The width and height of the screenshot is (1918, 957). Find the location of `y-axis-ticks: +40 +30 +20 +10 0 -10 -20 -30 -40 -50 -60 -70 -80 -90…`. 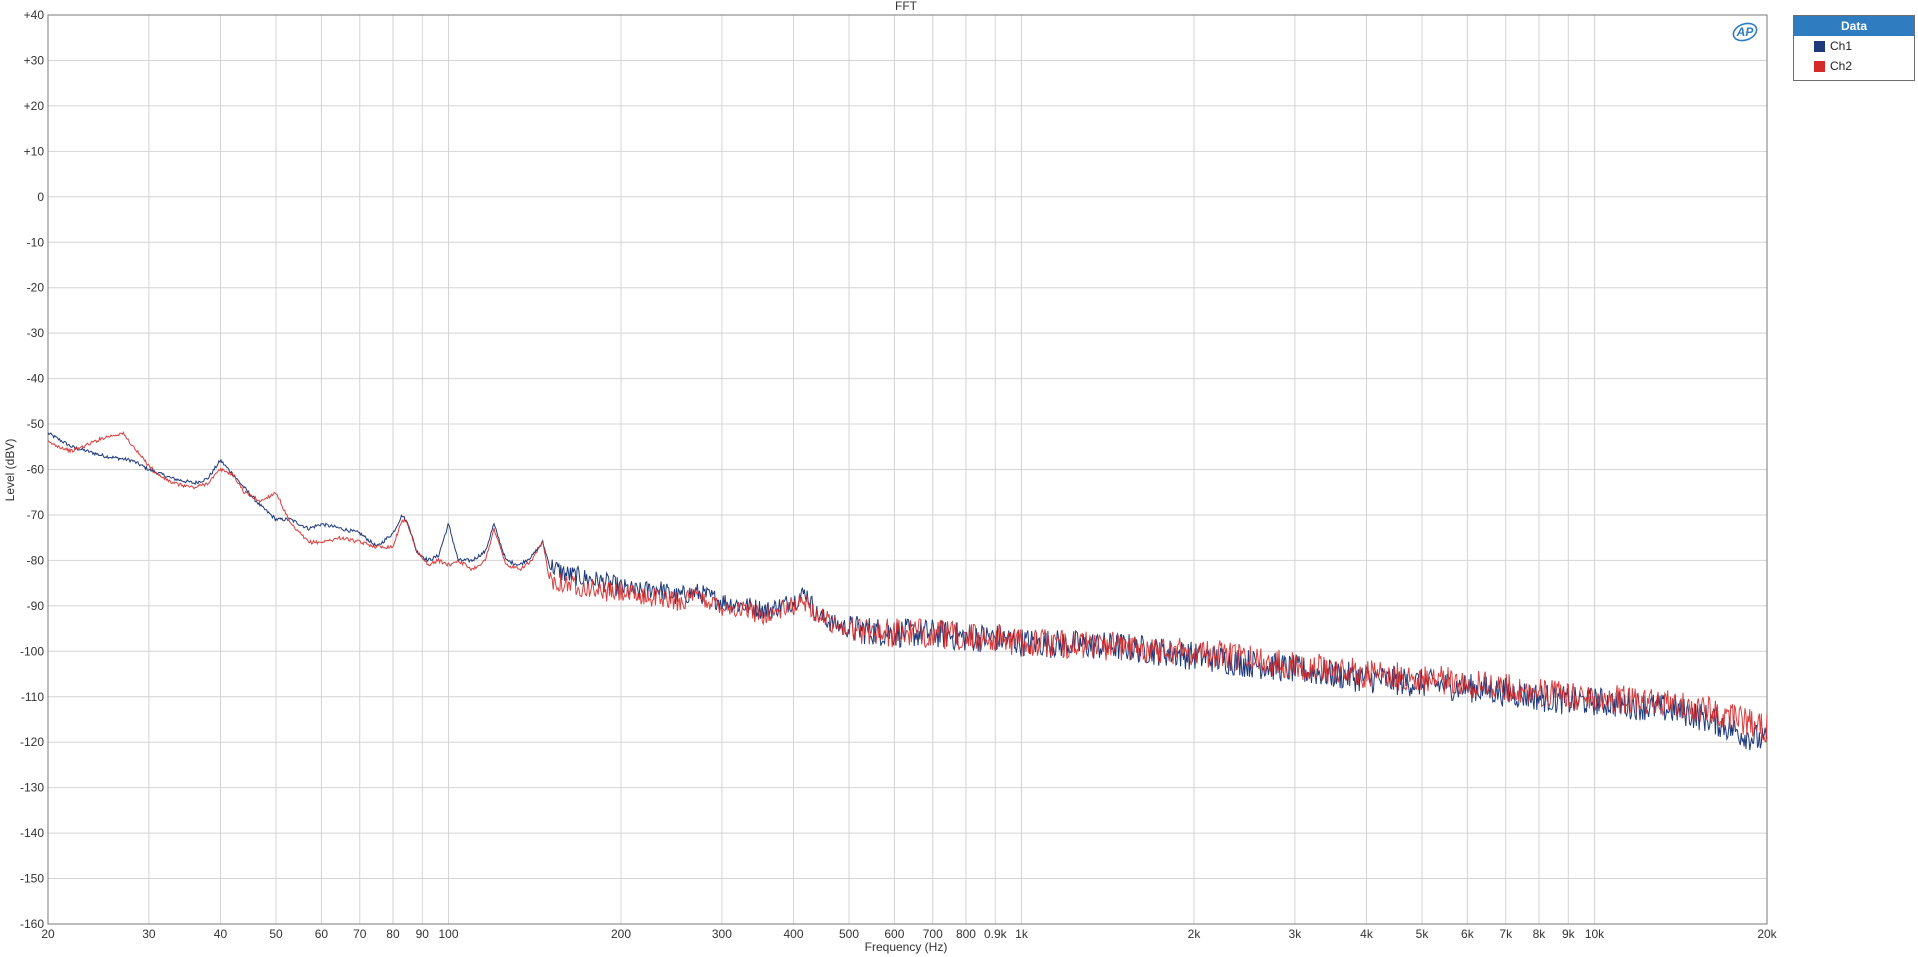

y-axis-ticks: +40 +30 +20 +10 0 -10 -20 -30 -40 -50 -60 -70 -80 -90… is located at coordinates (32, 469).